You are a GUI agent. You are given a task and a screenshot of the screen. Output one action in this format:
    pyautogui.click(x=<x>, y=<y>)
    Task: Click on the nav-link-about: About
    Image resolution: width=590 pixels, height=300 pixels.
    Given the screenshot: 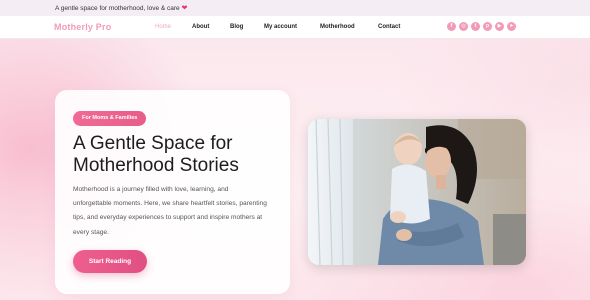 What is the action you would take?
    pyautogui.click(x=200, y=27)
    